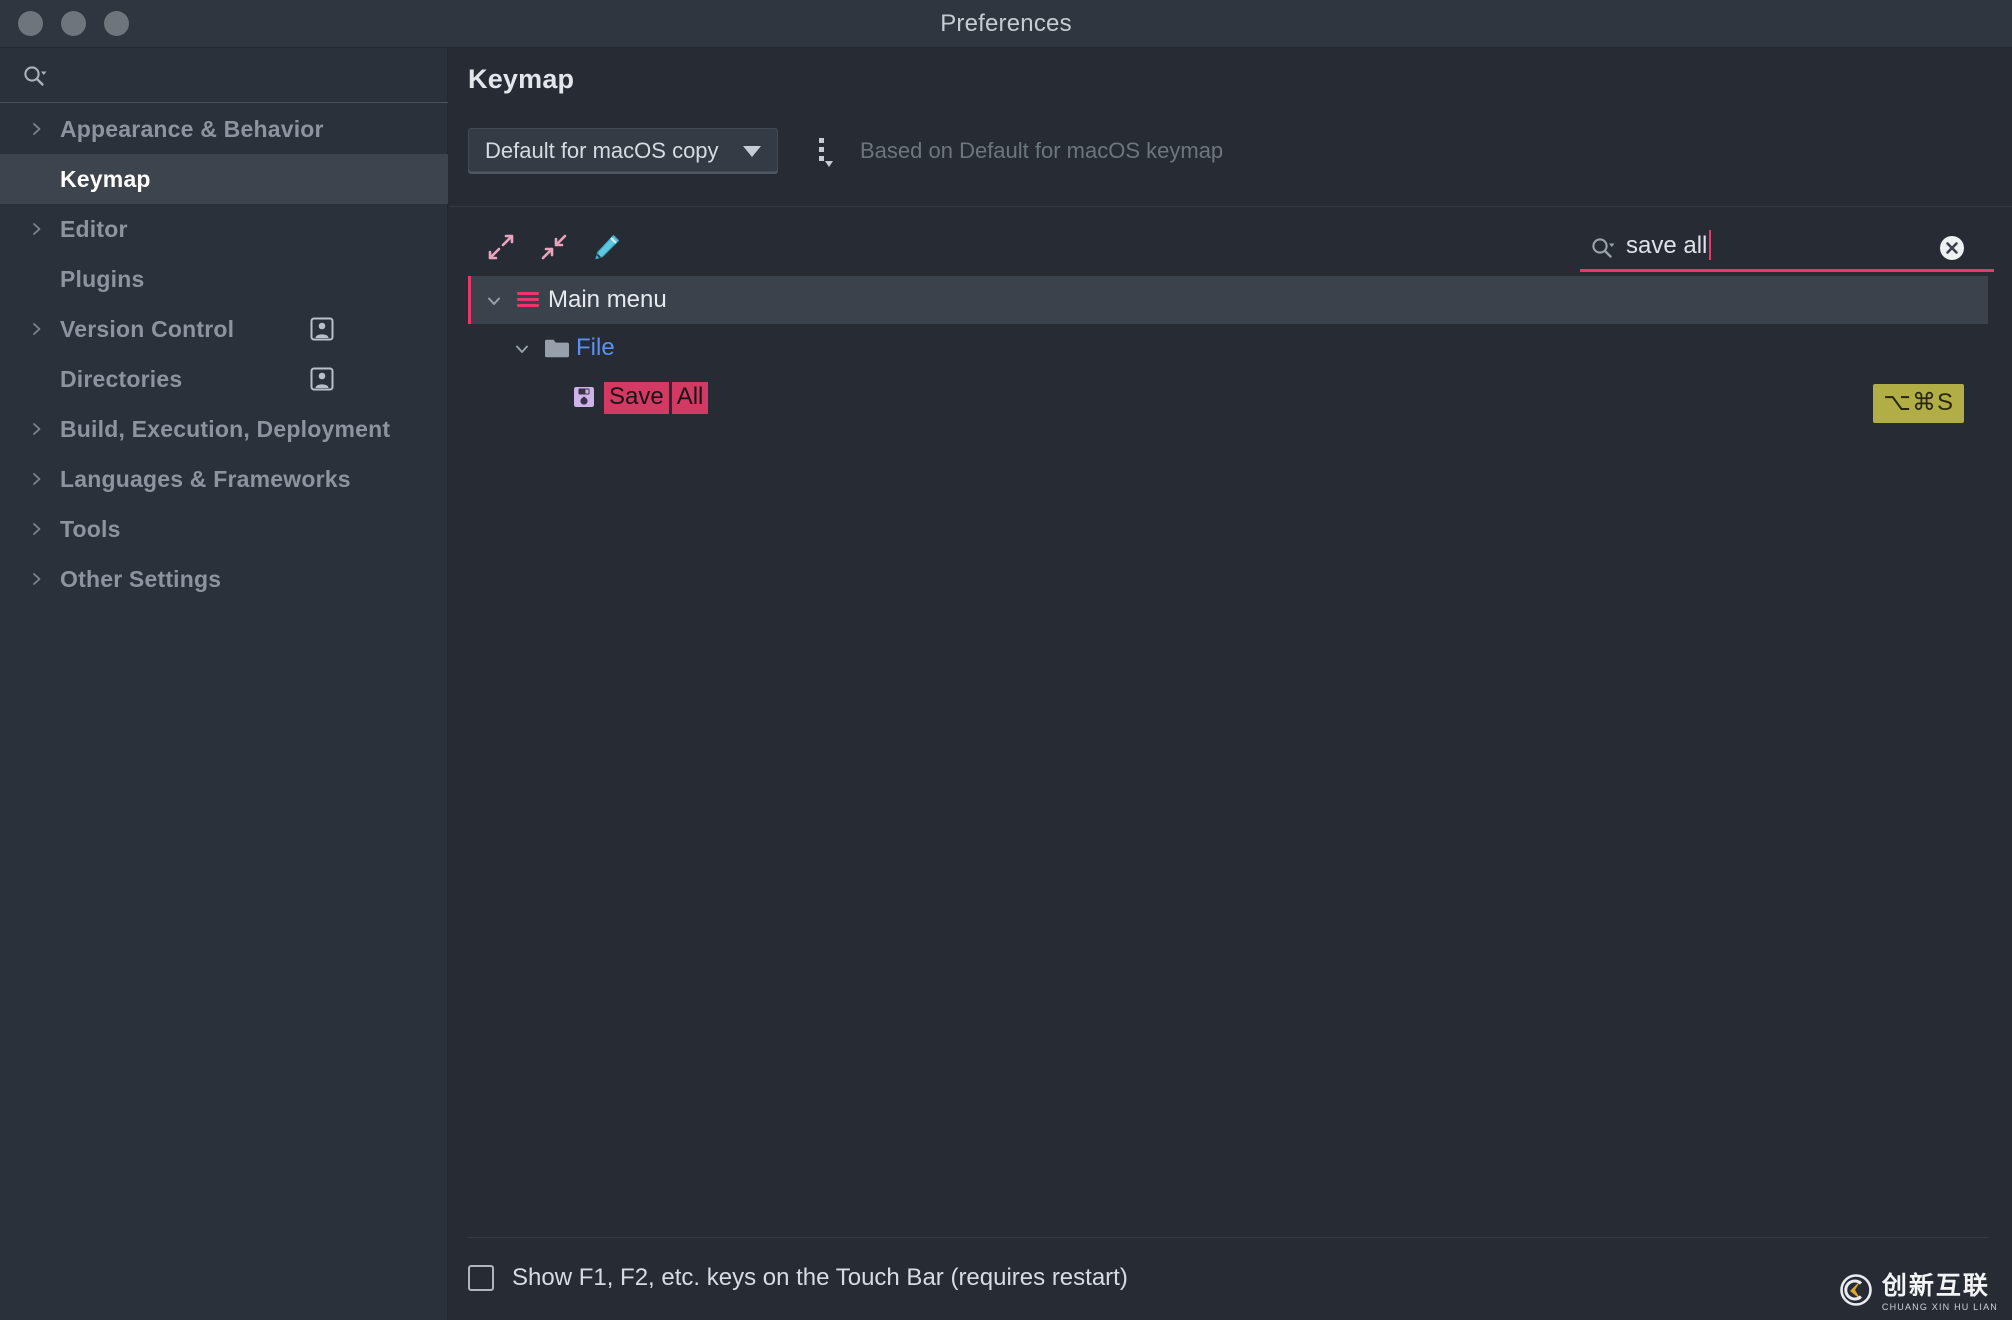 The image size is (2012, 1320). I want to click on sidebar-item-appearance-behavior: Appearance & Behavior, so click(224, 129).